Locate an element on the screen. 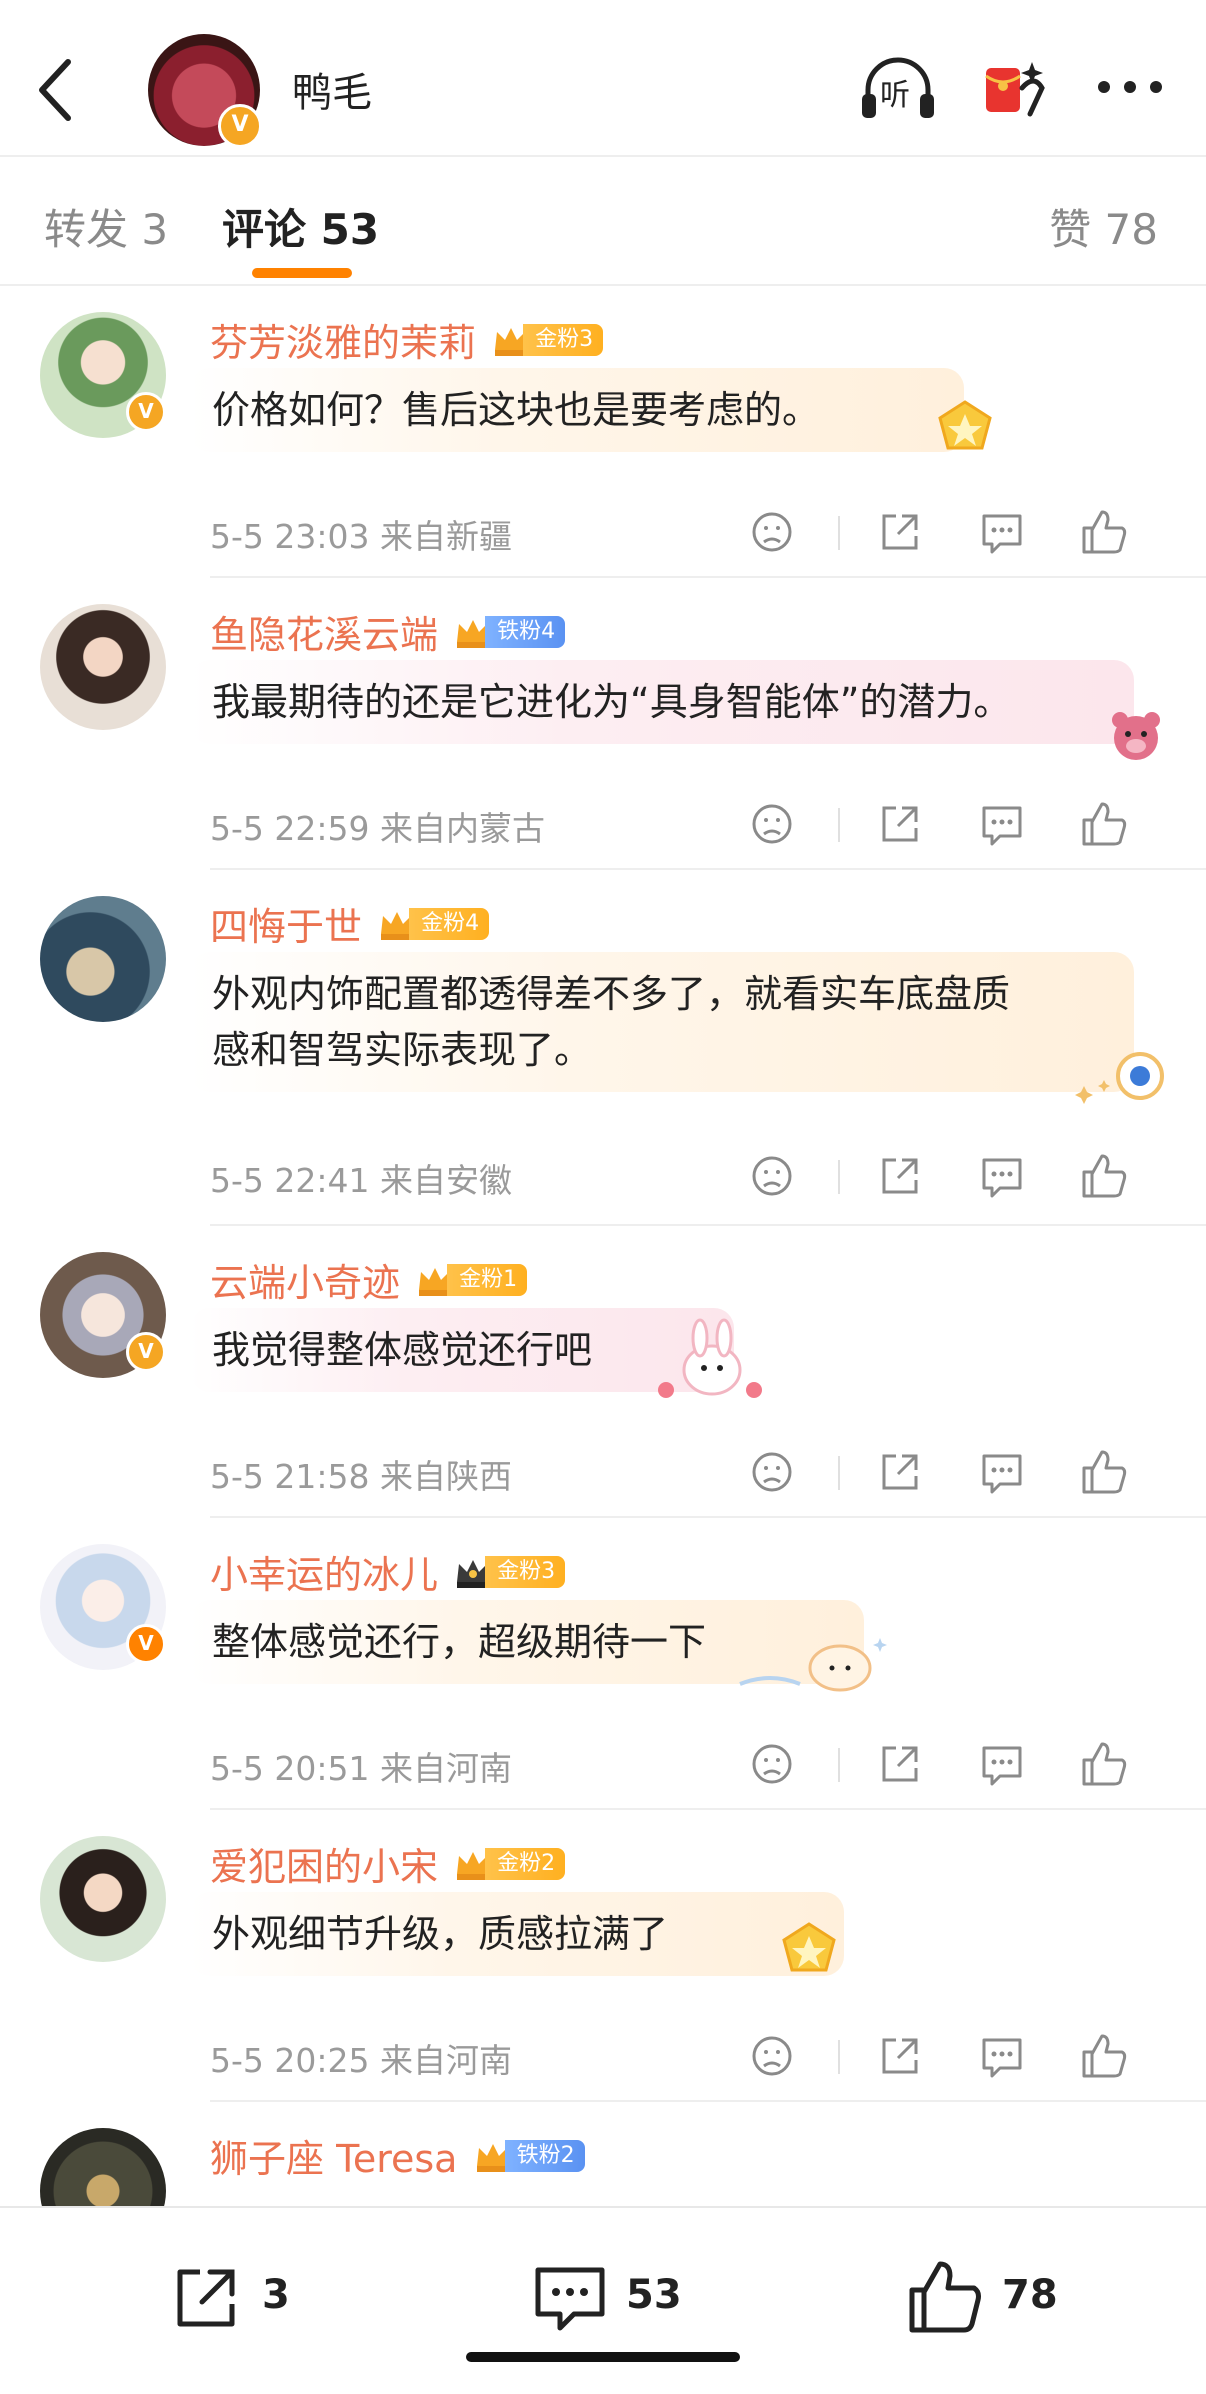 The height and width of the screenshot is (2394, 1206). comment-time: 5-5 21:58 is located at coordinates (290, 1476).